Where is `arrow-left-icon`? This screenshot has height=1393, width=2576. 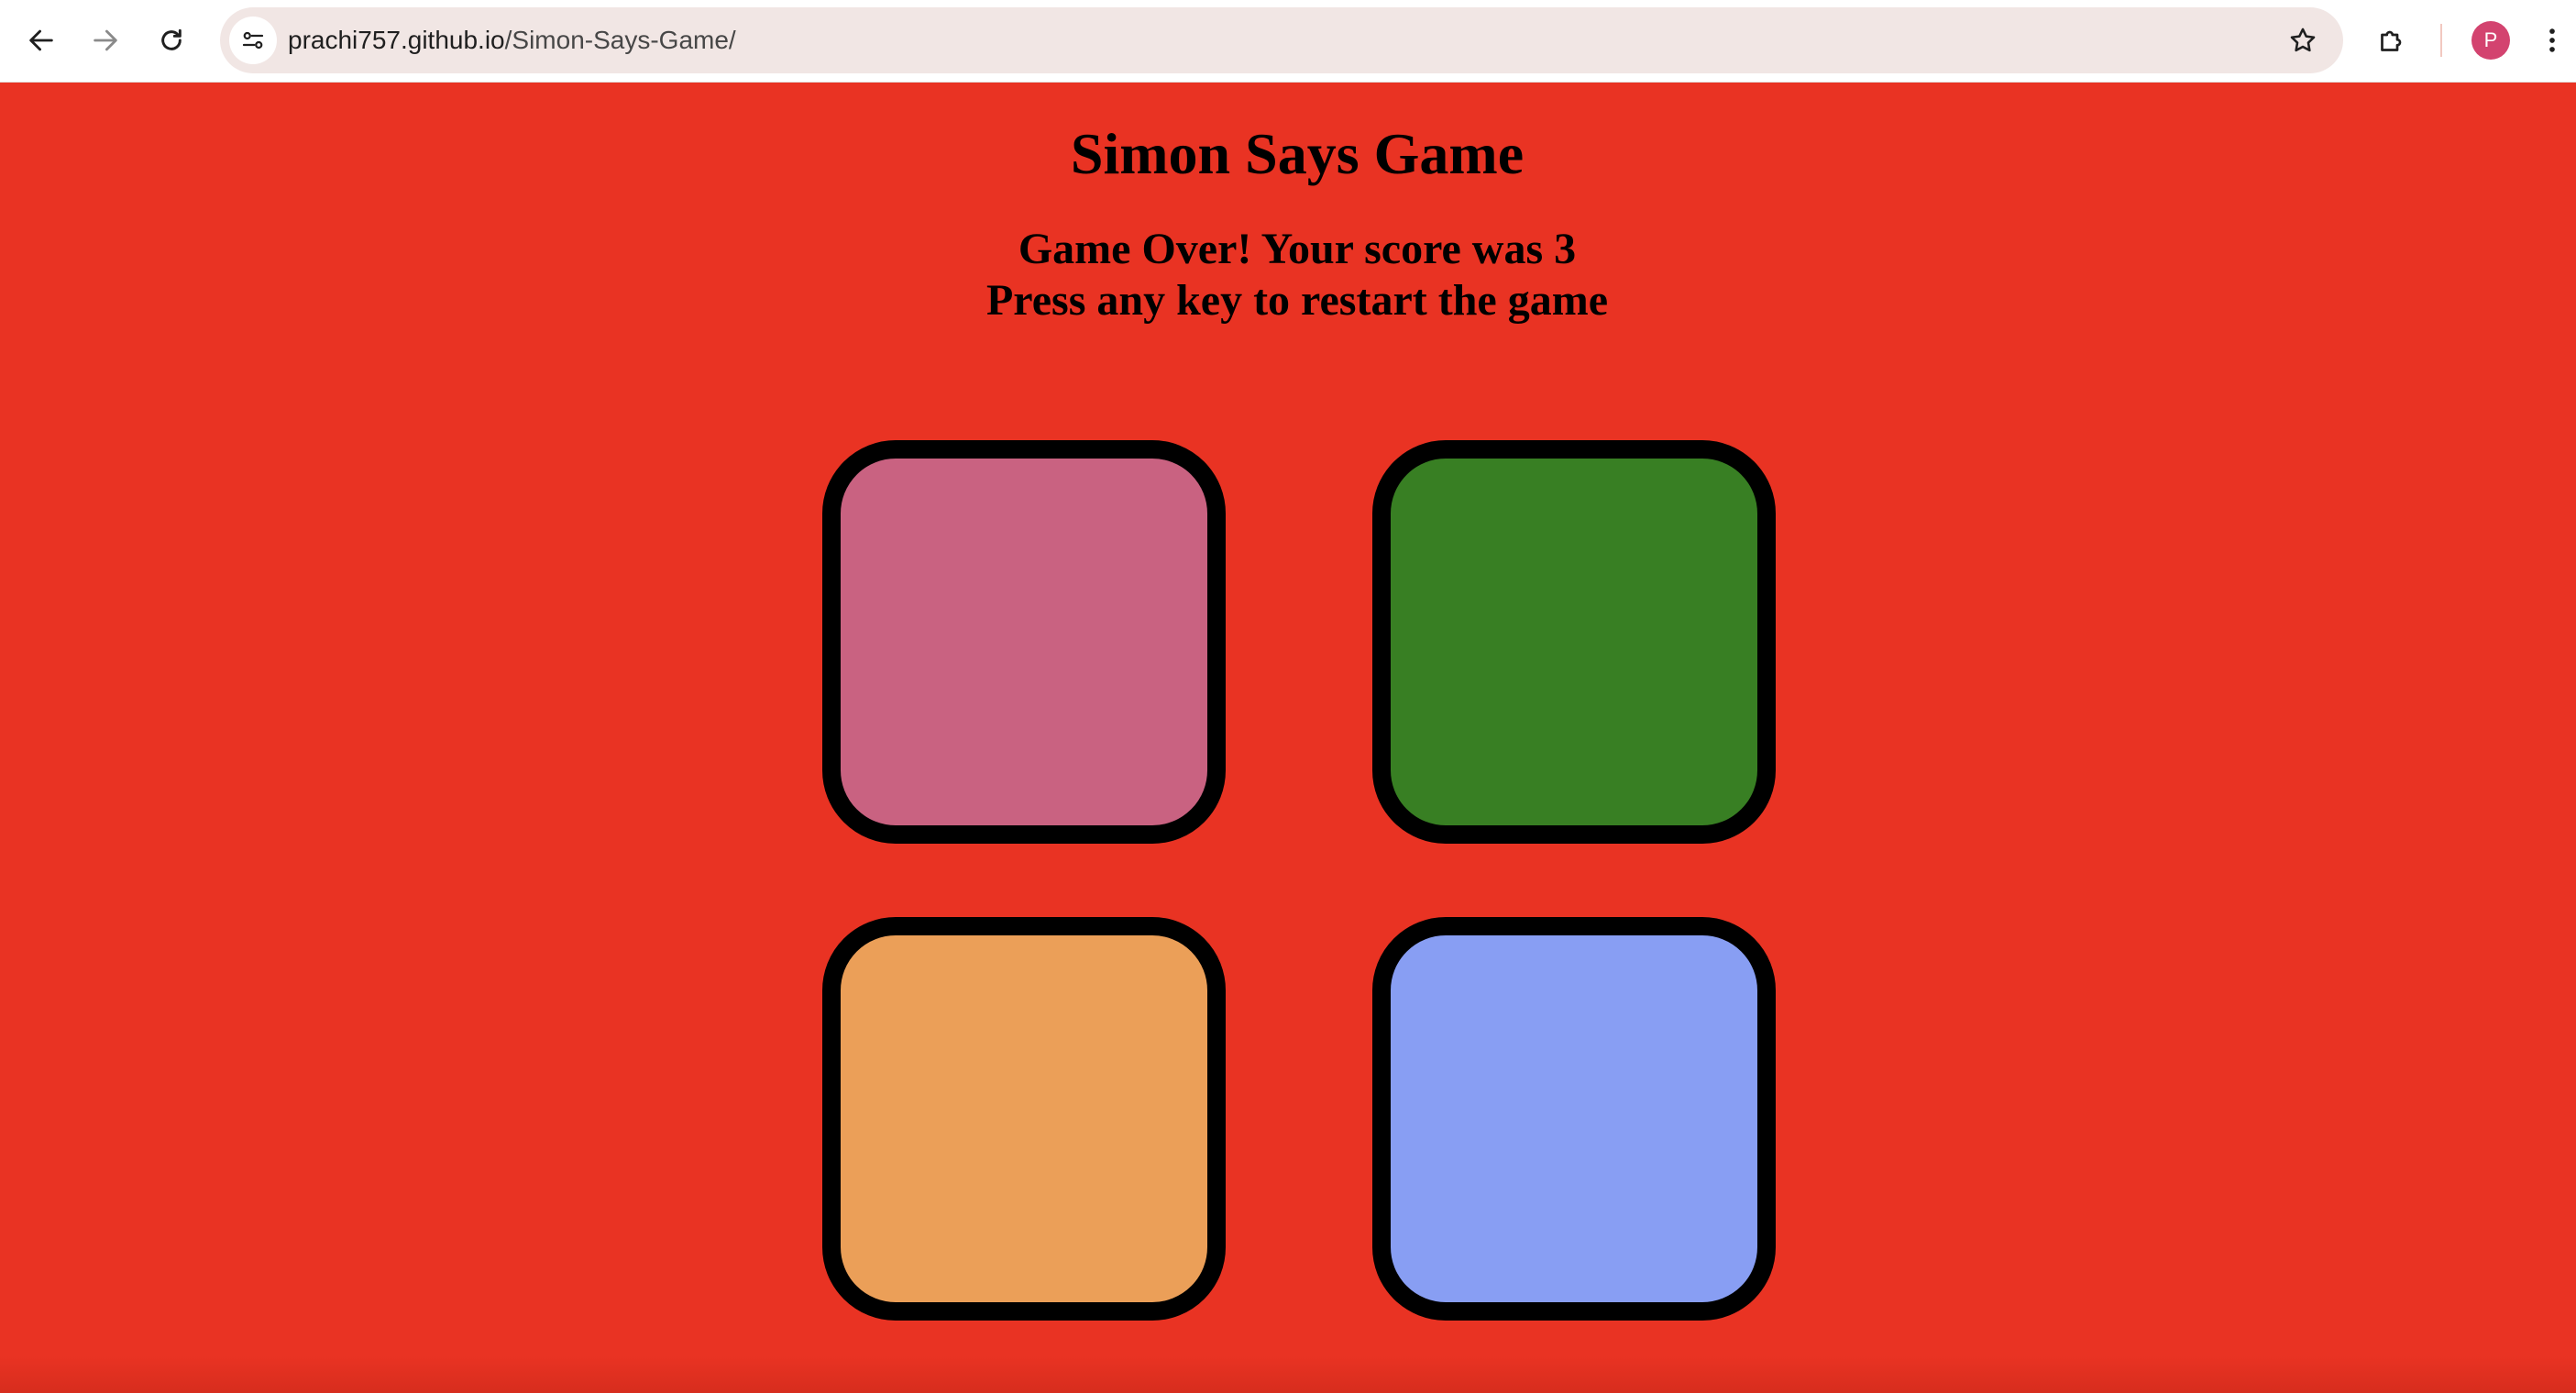
arrow-left-icon is located at coordinates (41, 40).